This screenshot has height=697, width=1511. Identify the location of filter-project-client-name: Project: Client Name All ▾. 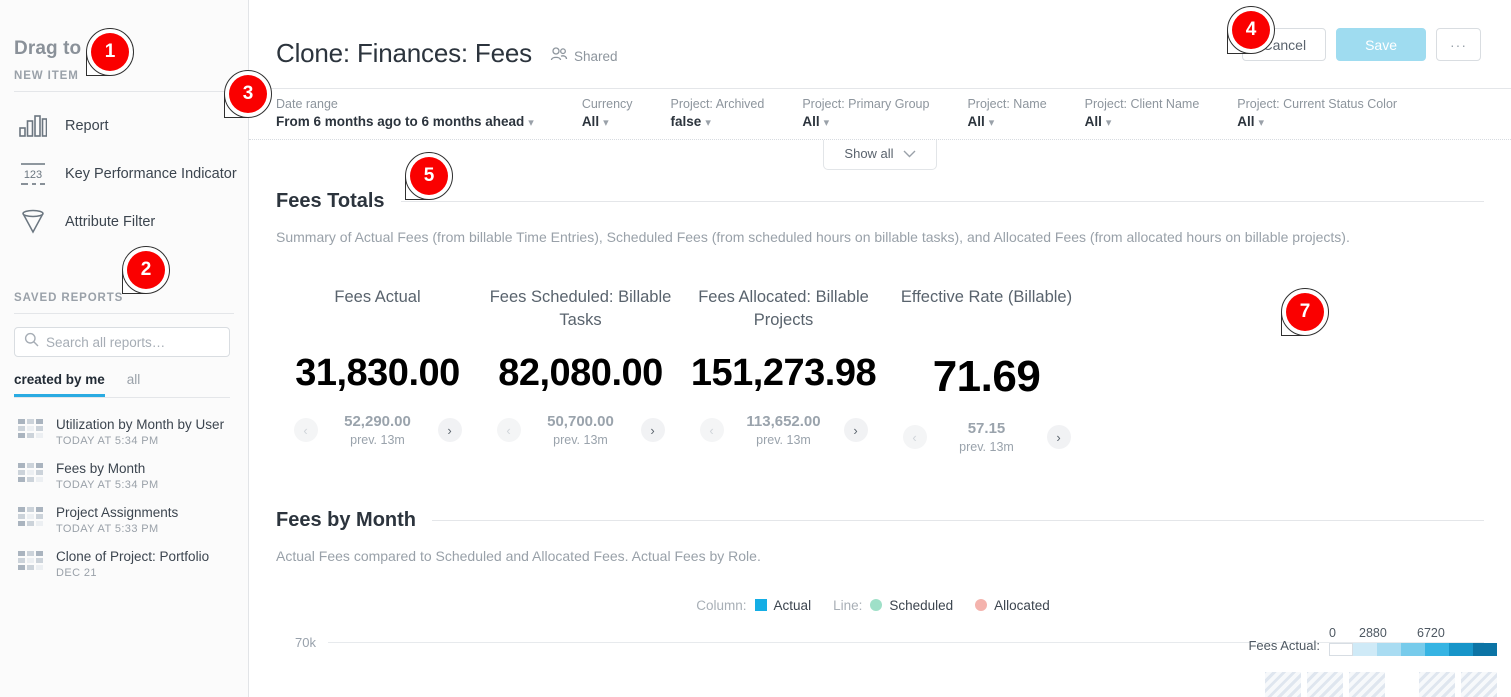
(1142, 113).